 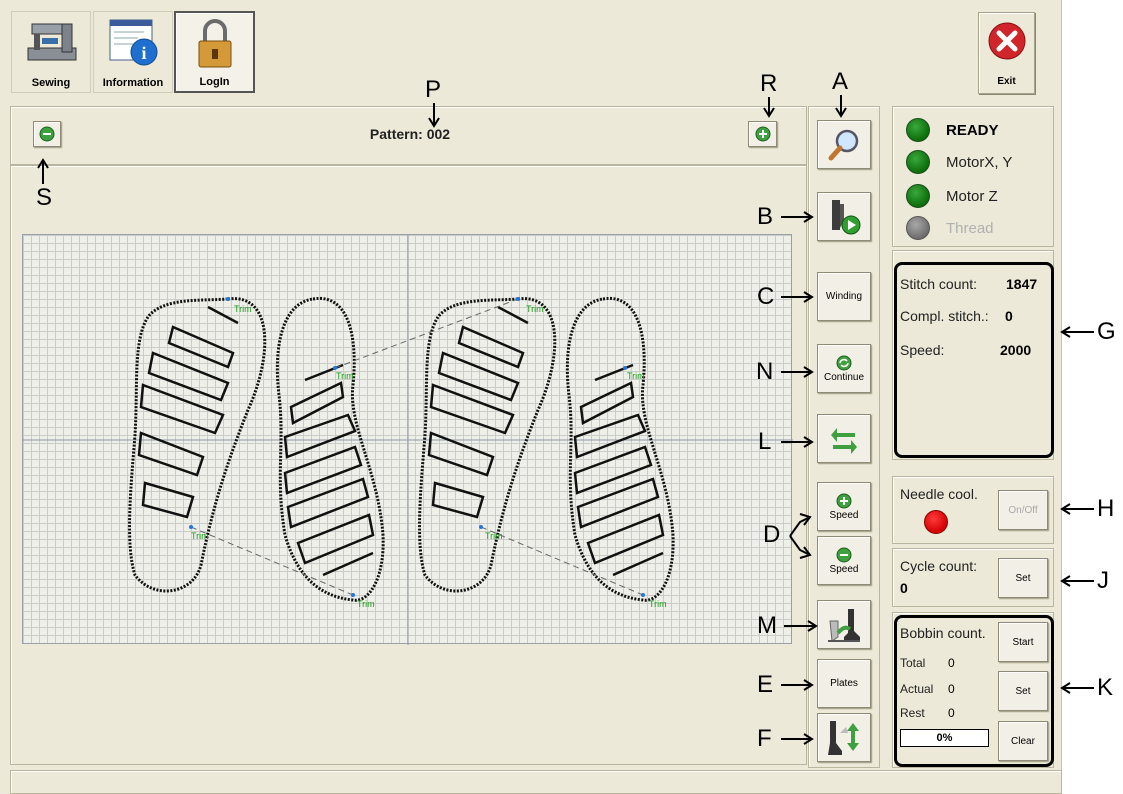 What do you see at coordinates (143, 53) in the screenshot?
I see `svg-text: i` at bounding box center [143, 53].